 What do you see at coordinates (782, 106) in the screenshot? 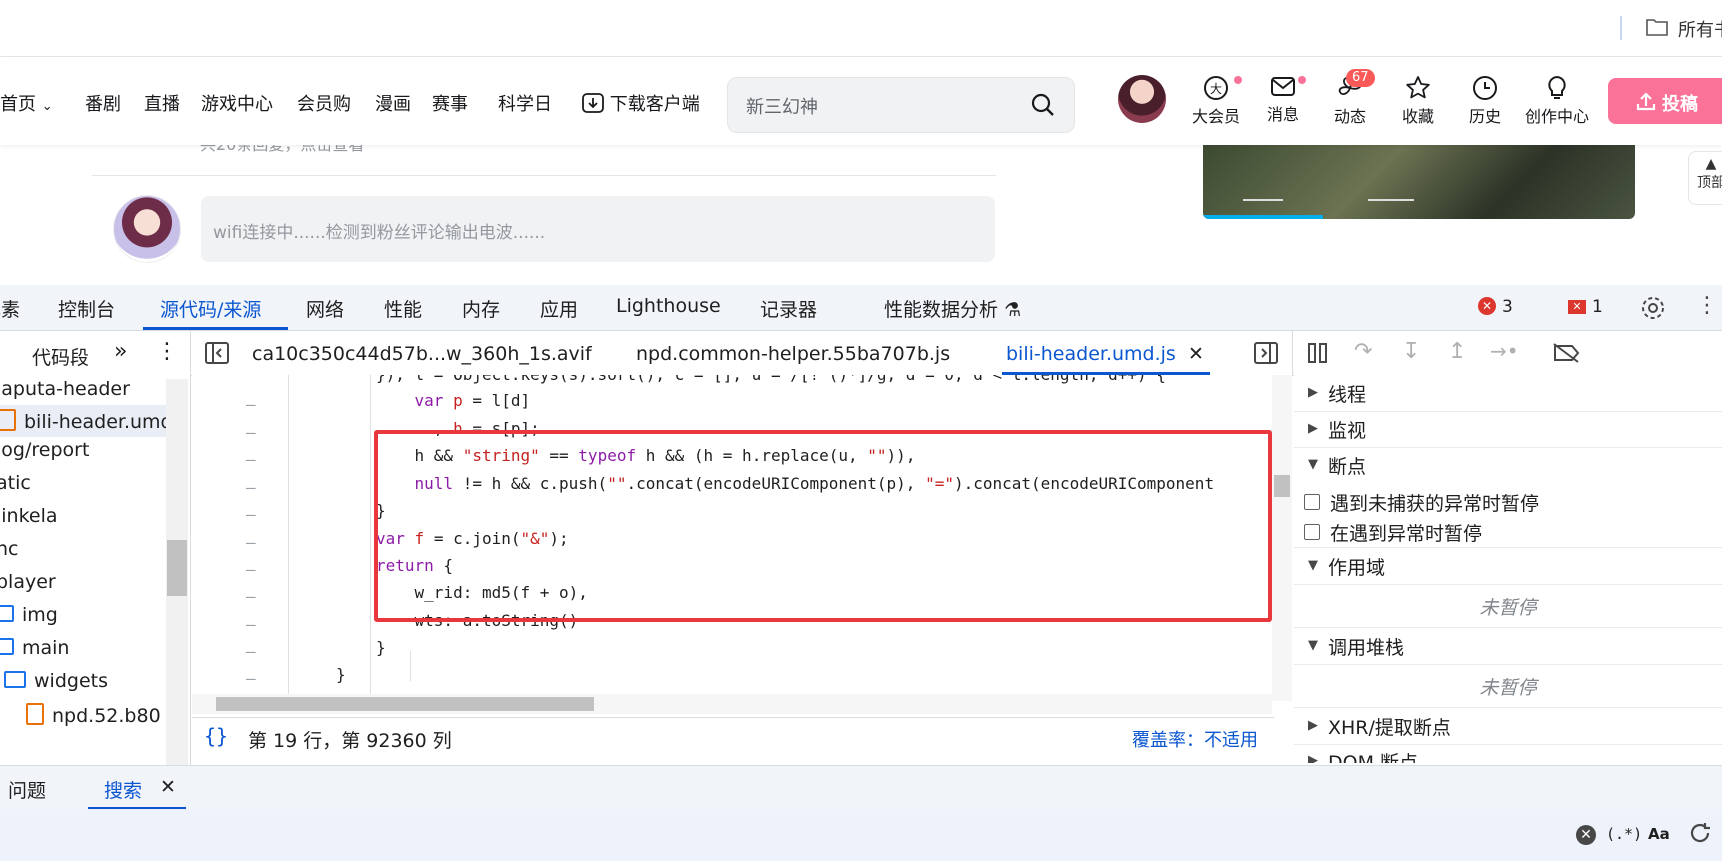
I see `search-placeholder: 新三幻神` at bounding box center [782, 106].